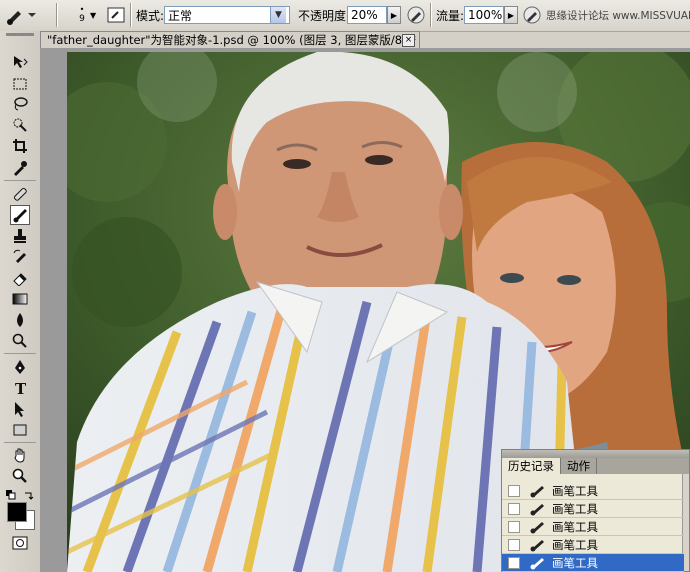 This screenshot has width=690, height=572. I want to click on flow-label: 流量:, so click(450, 15).